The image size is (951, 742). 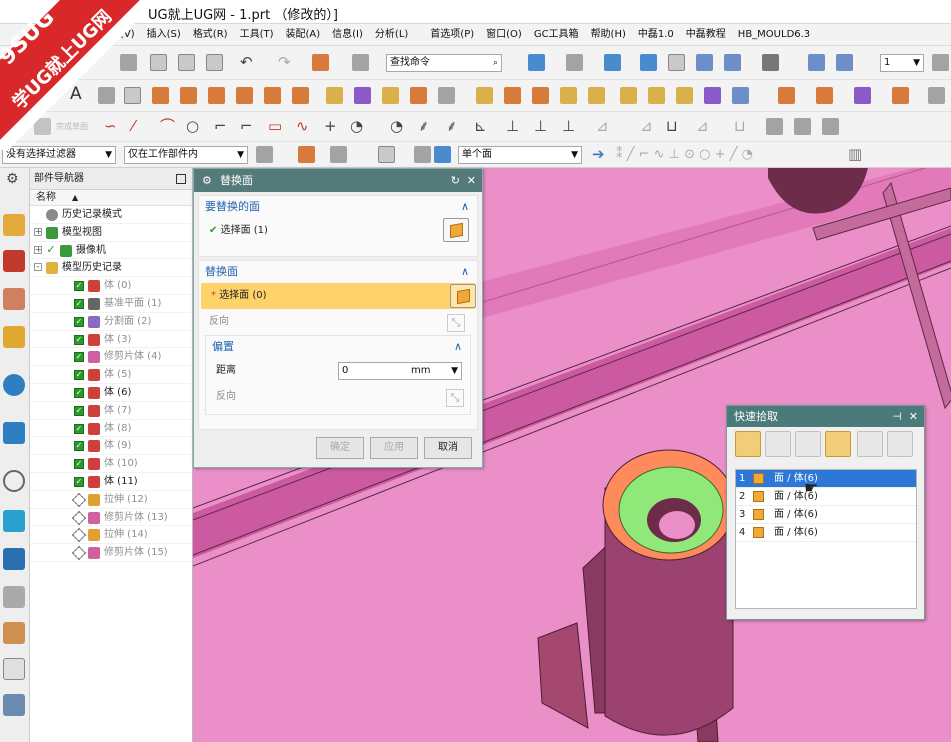 I want to click on tree-row: ✓ 体 (0), so click(x=111, y=286).